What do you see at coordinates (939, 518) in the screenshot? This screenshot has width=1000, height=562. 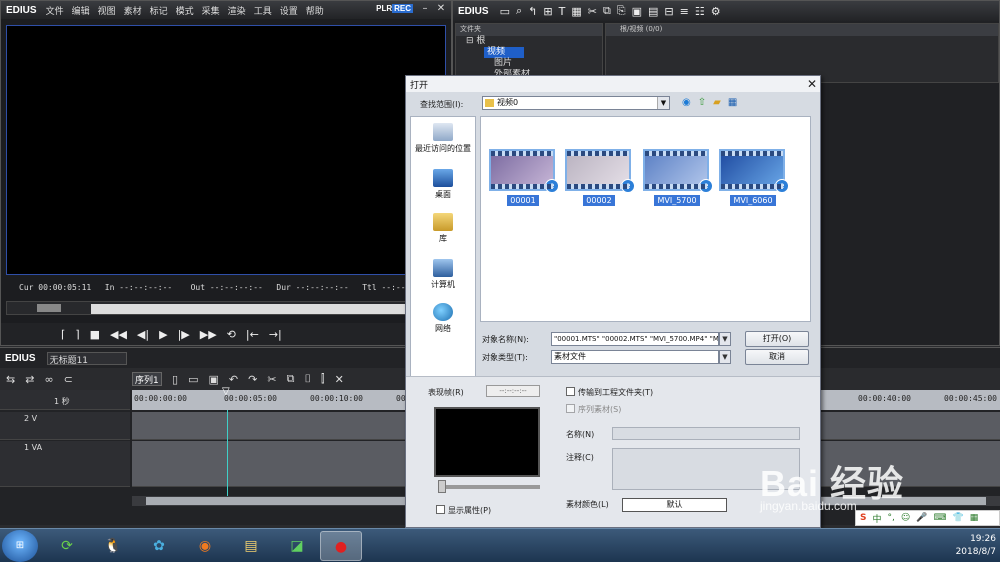 I see `keyboard-icon: ⌨` at bounding box center [939, 518].